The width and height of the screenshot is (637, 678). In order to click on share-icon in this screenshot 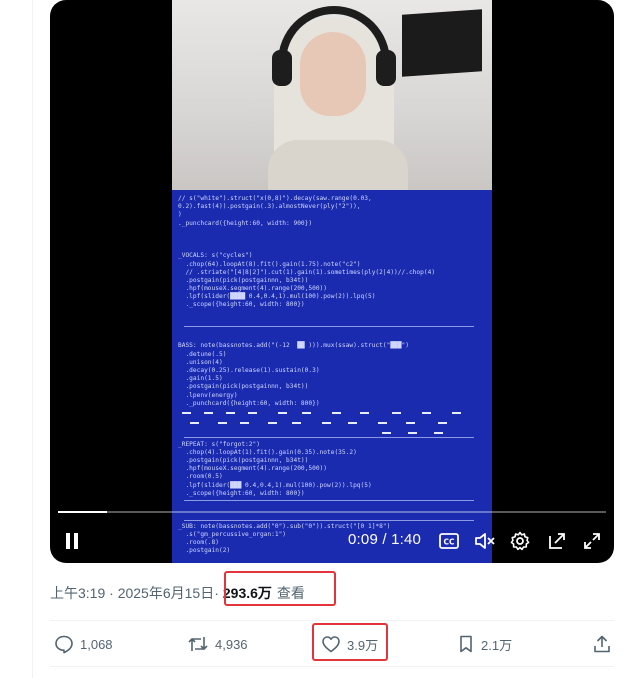, I will do `click(602, 644)`.